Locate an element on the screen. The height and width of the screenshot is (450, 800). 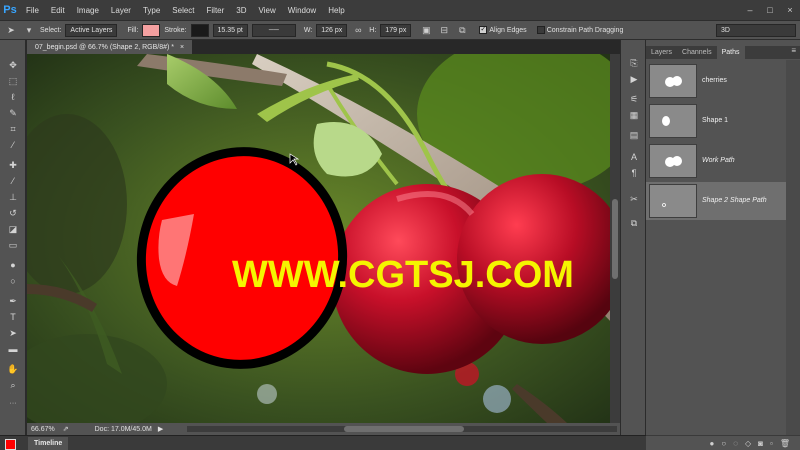
path-name: cherries is located at coordinates (714, 80).